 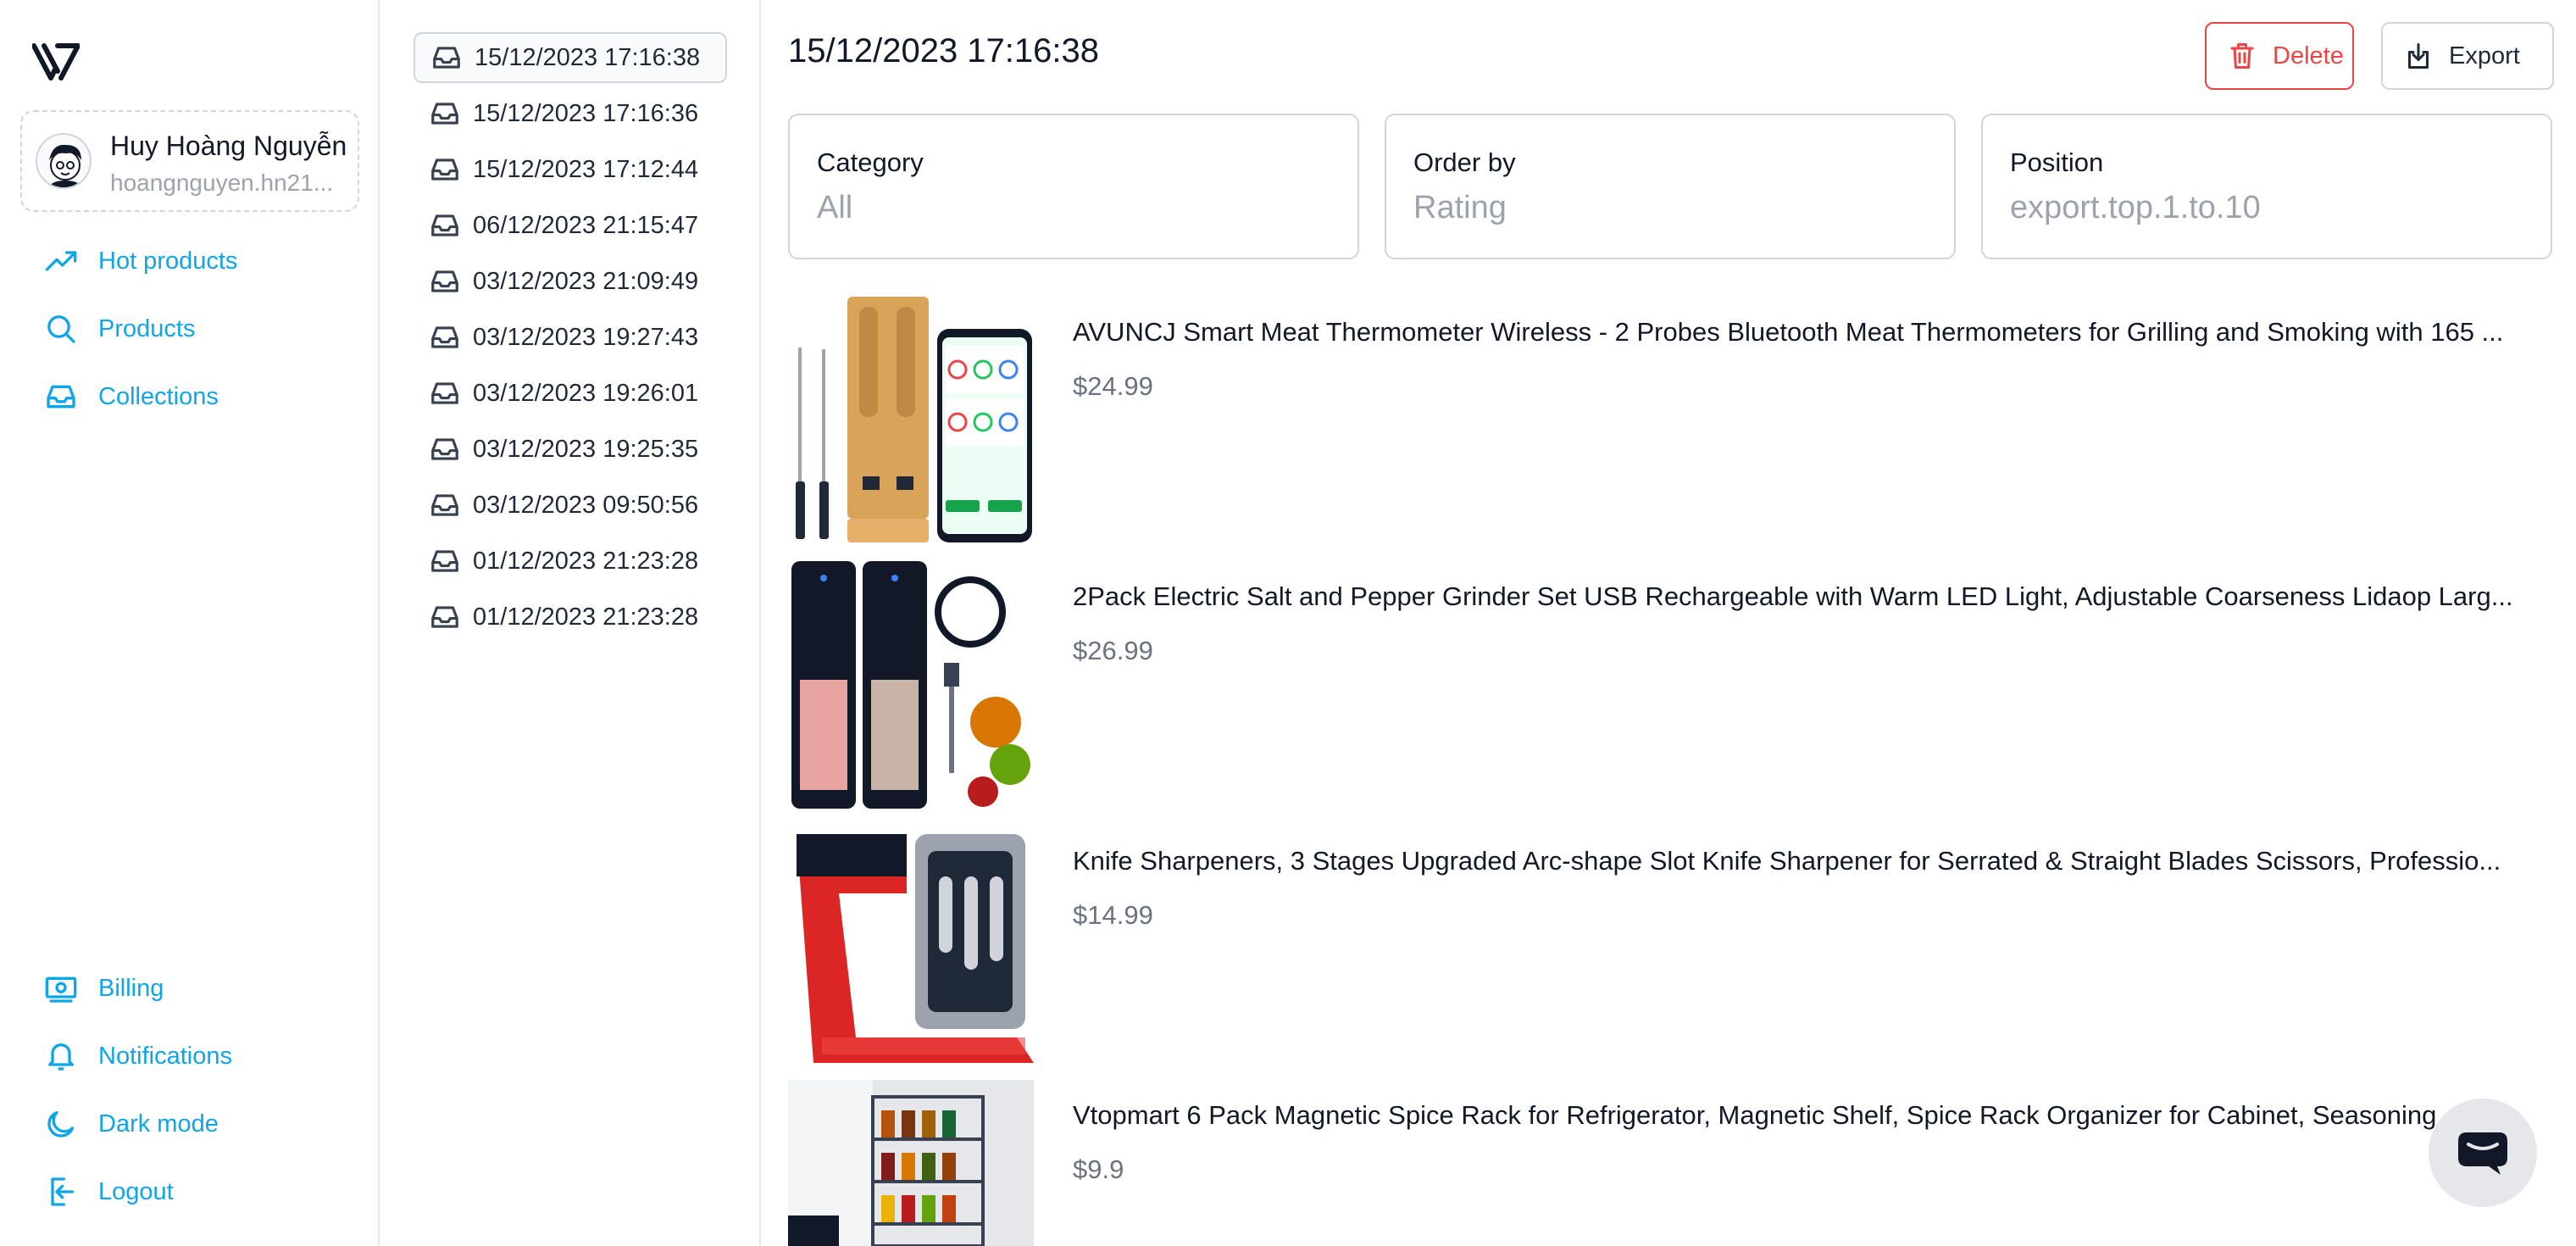 What do you see at coordinates (835, 207) in the screenshot?
I see `filter-value: All` at bounding box center [835, 207].